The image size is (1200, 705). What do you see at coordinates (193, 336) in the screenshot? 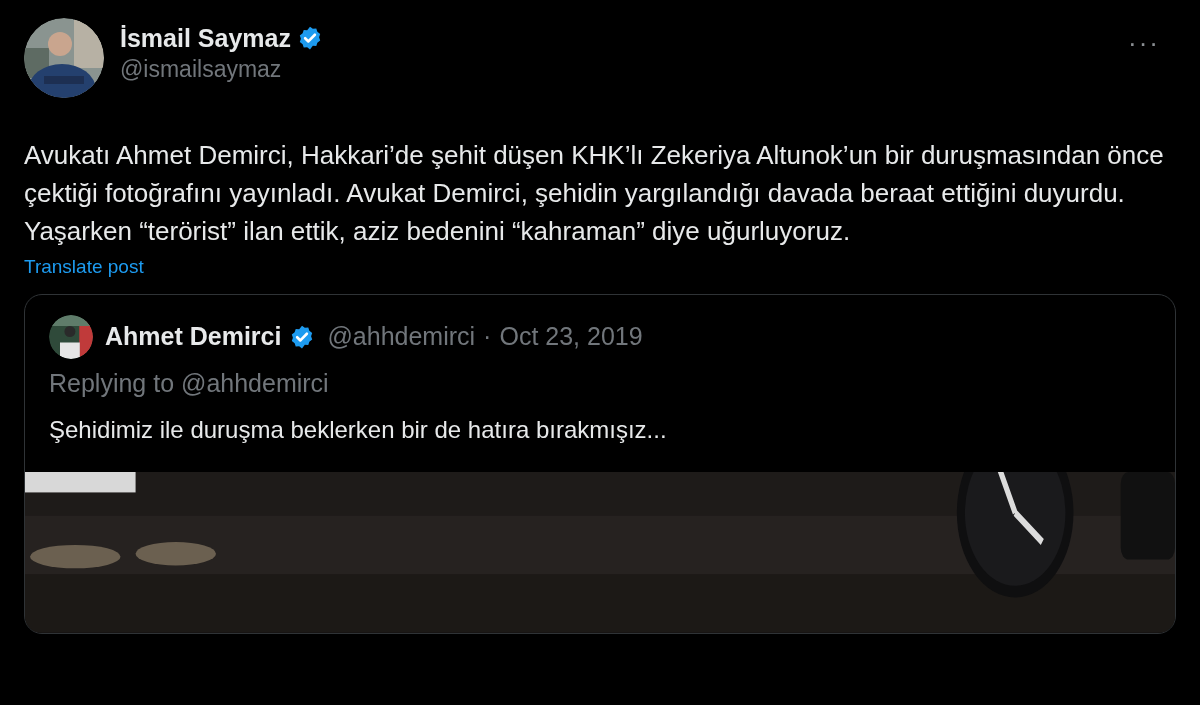
I see `quoted-author-name: Ahmet Demirci` at bounding box center [193, 336].